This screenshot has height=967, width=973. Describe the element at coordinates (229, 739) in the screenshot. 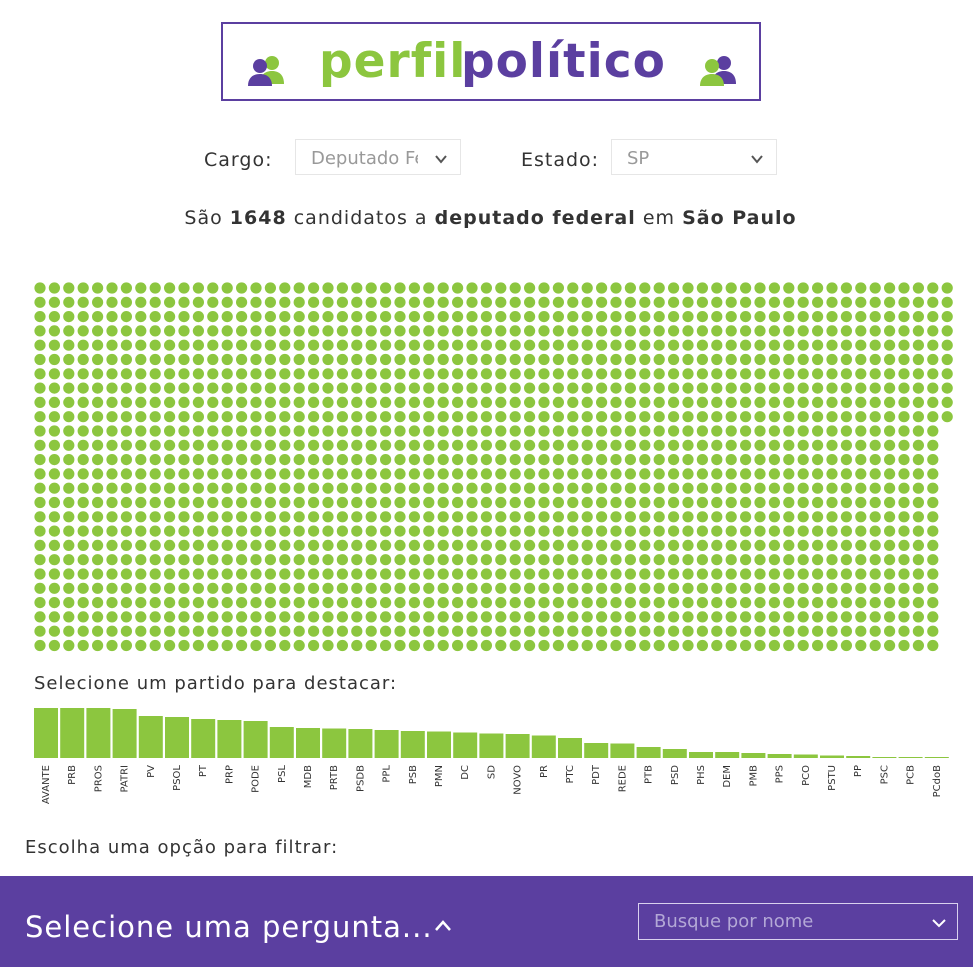

I see `party-bar-prp` at that location.